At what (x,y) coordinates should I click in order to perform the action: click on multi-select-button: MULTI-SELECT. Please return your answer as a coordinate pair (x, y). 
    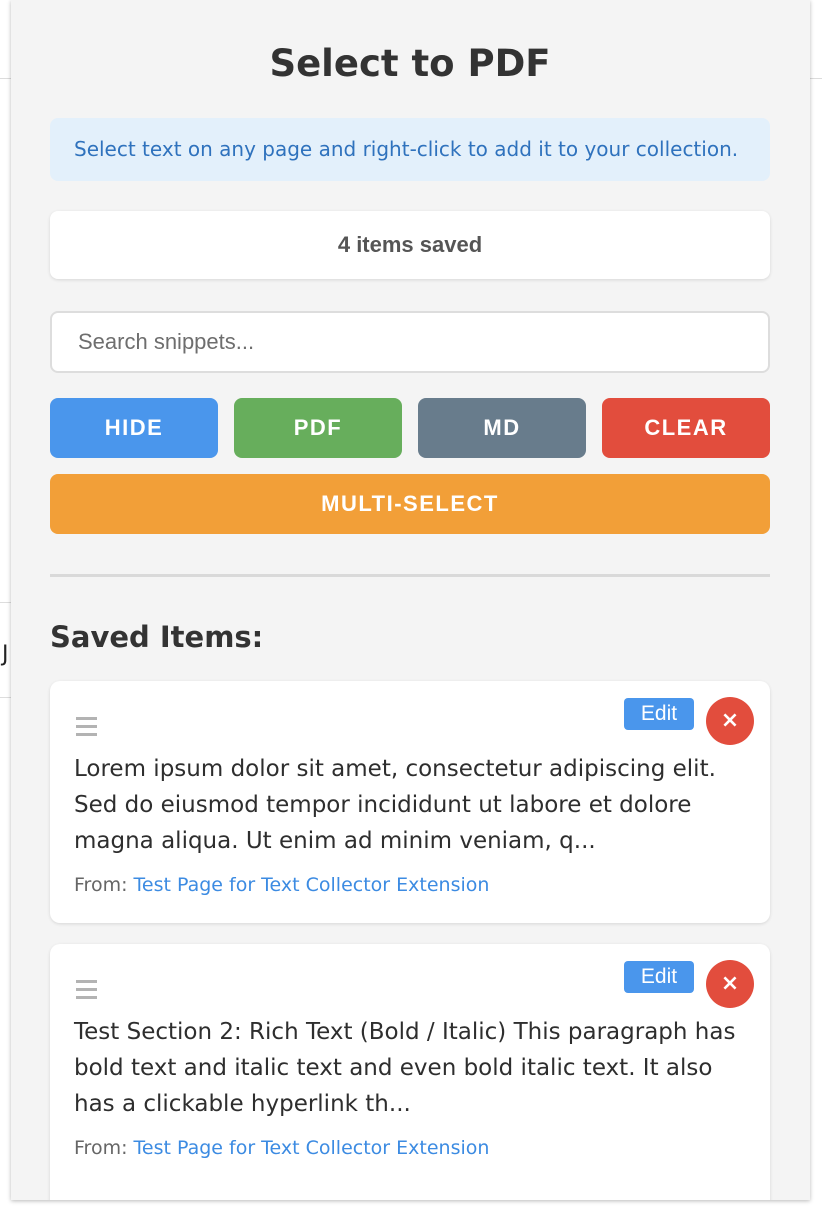
    Looking at the image, I should click on (410, 504).